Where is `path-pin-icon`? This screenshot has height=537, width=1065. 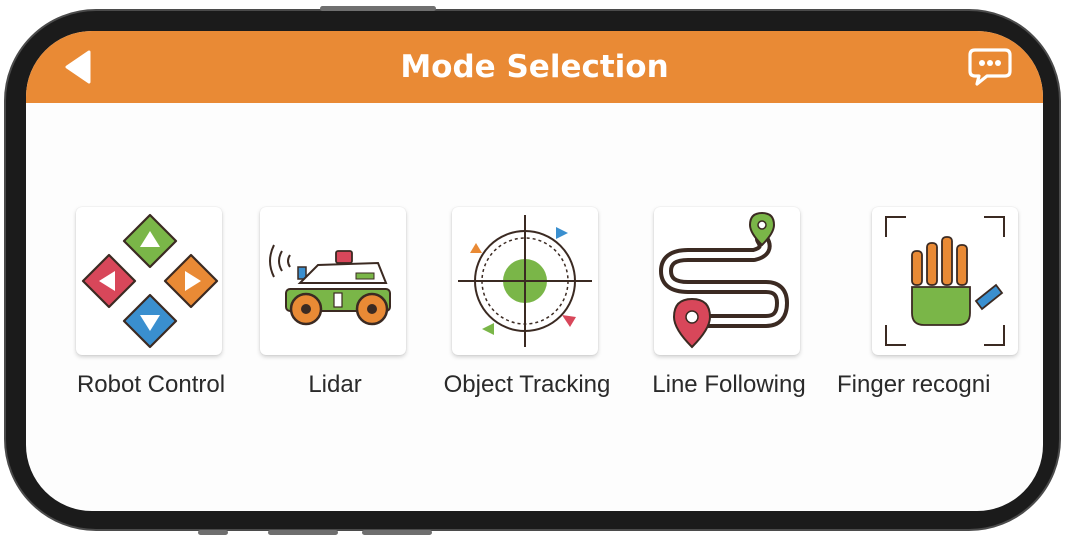 path-pin-icon is located at coordinates (724, 280).